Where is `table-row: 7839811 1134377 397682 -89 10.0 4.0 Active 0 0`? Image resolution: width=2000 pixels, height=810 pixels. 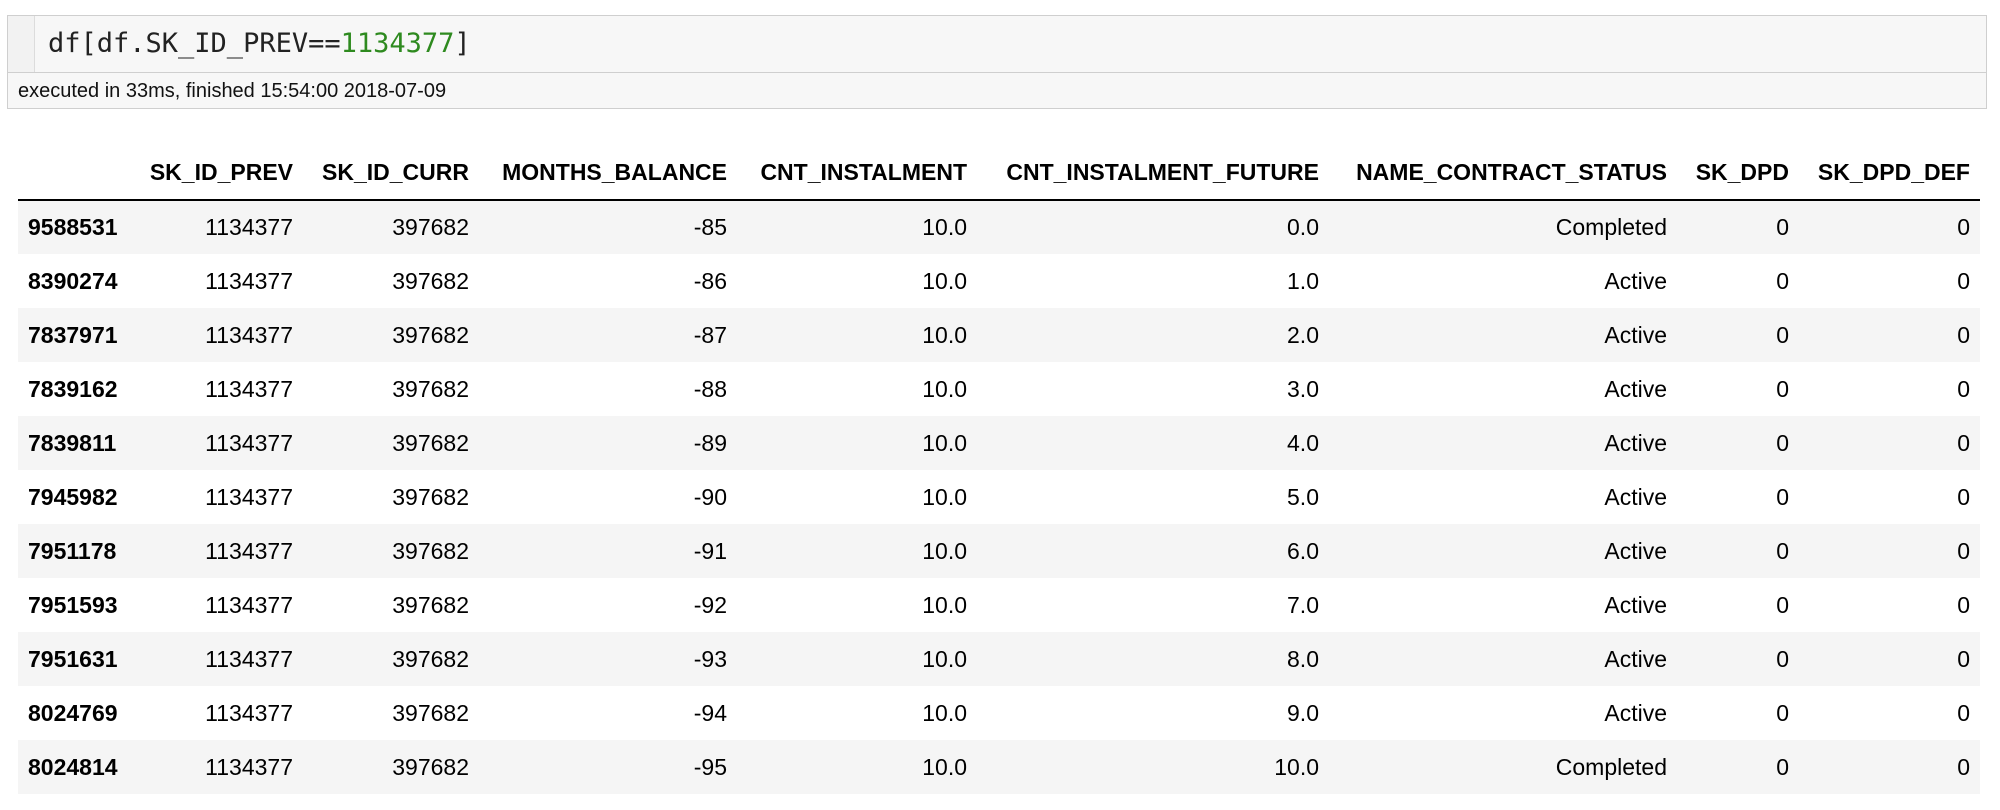 table-row: 7839811 1134377 397682 -89 10.0 4.0 Active 0 0 is located at coordinates (999, 443).